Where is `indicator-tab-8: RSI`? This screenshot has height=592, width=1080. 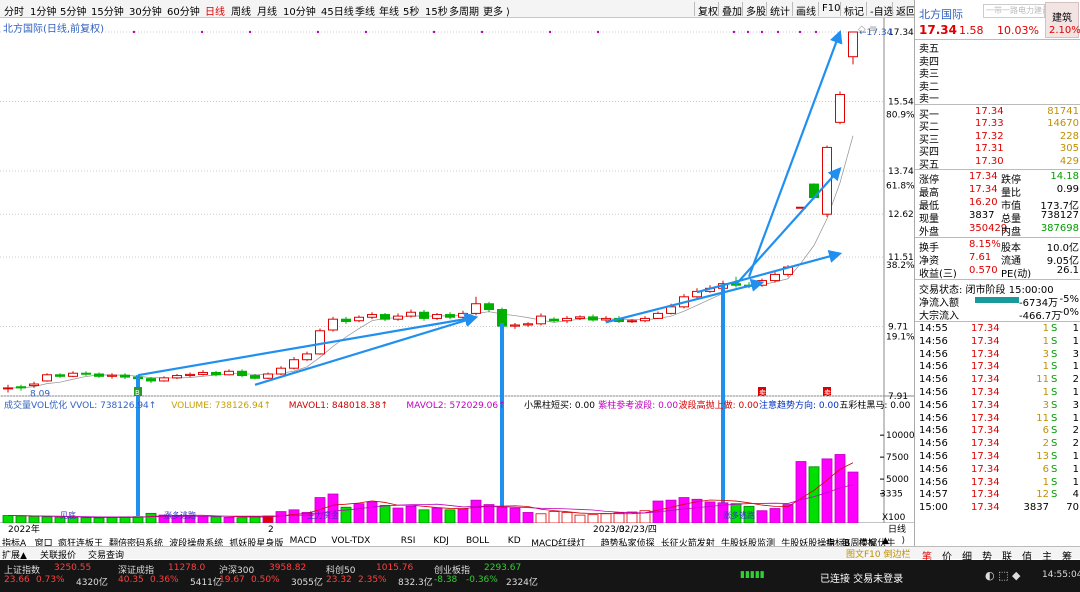 indicator-tab-8: RSI is located at coordinates (408, 541).